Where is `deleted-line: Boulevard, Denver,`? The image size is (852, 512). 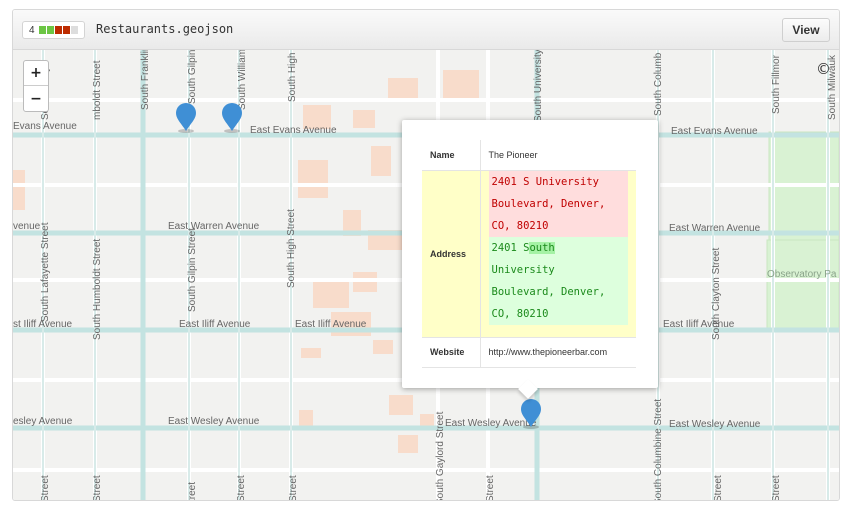 deleted-line: Boulevard, Denver, is located at coordinates (548, 203).